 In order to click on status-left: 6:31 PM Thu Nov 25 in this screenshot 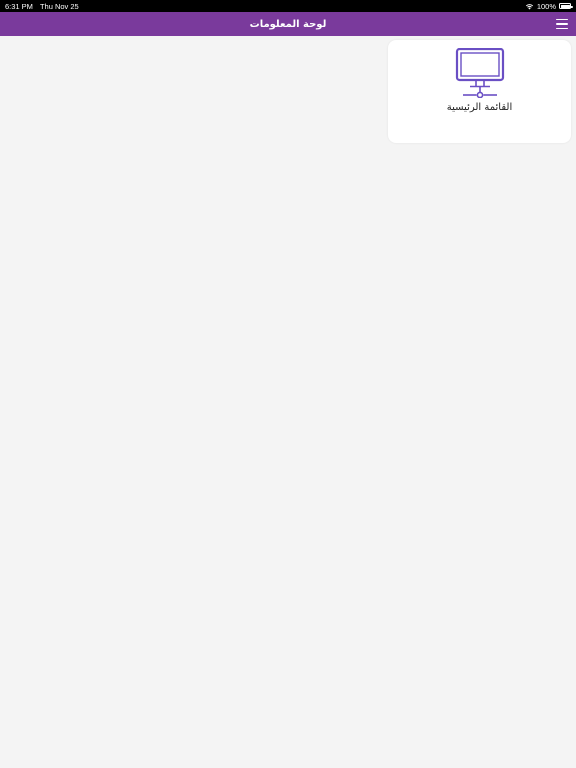, I will do `click(42, 6)`.